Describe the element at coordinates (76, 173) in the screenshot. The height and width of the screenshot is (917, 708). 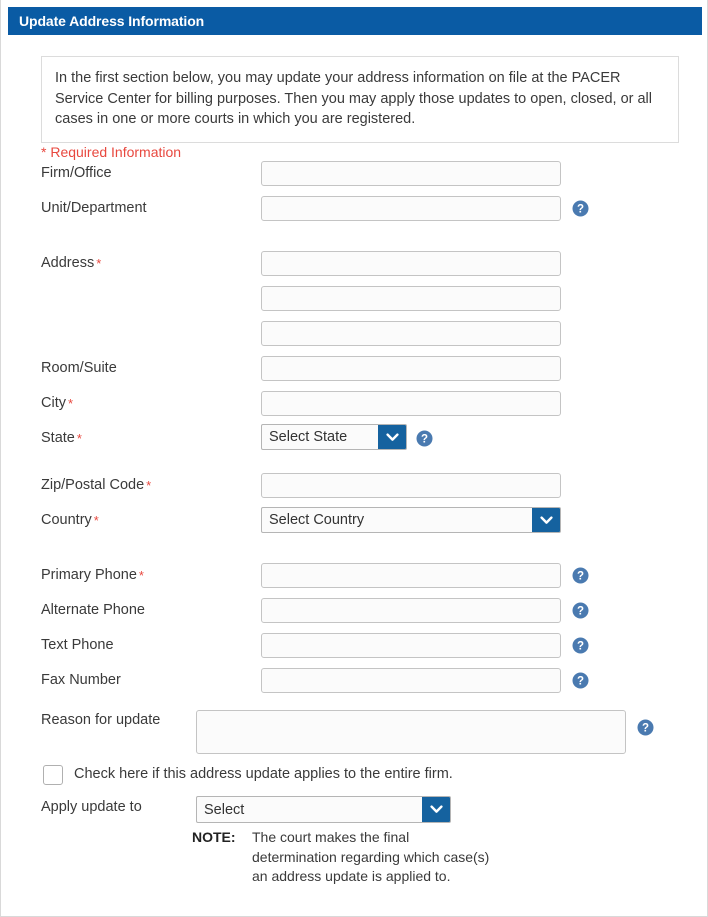
I see `label-firm-office: Firm/Office` at that location.